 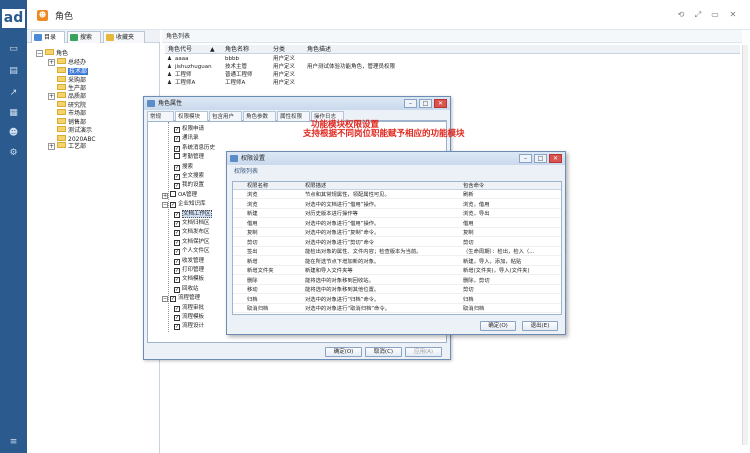 What do you see at coordinates (189, 308) in the screenshot?
I see `permission-node: 流程审批` at bounding box center [189, 308].